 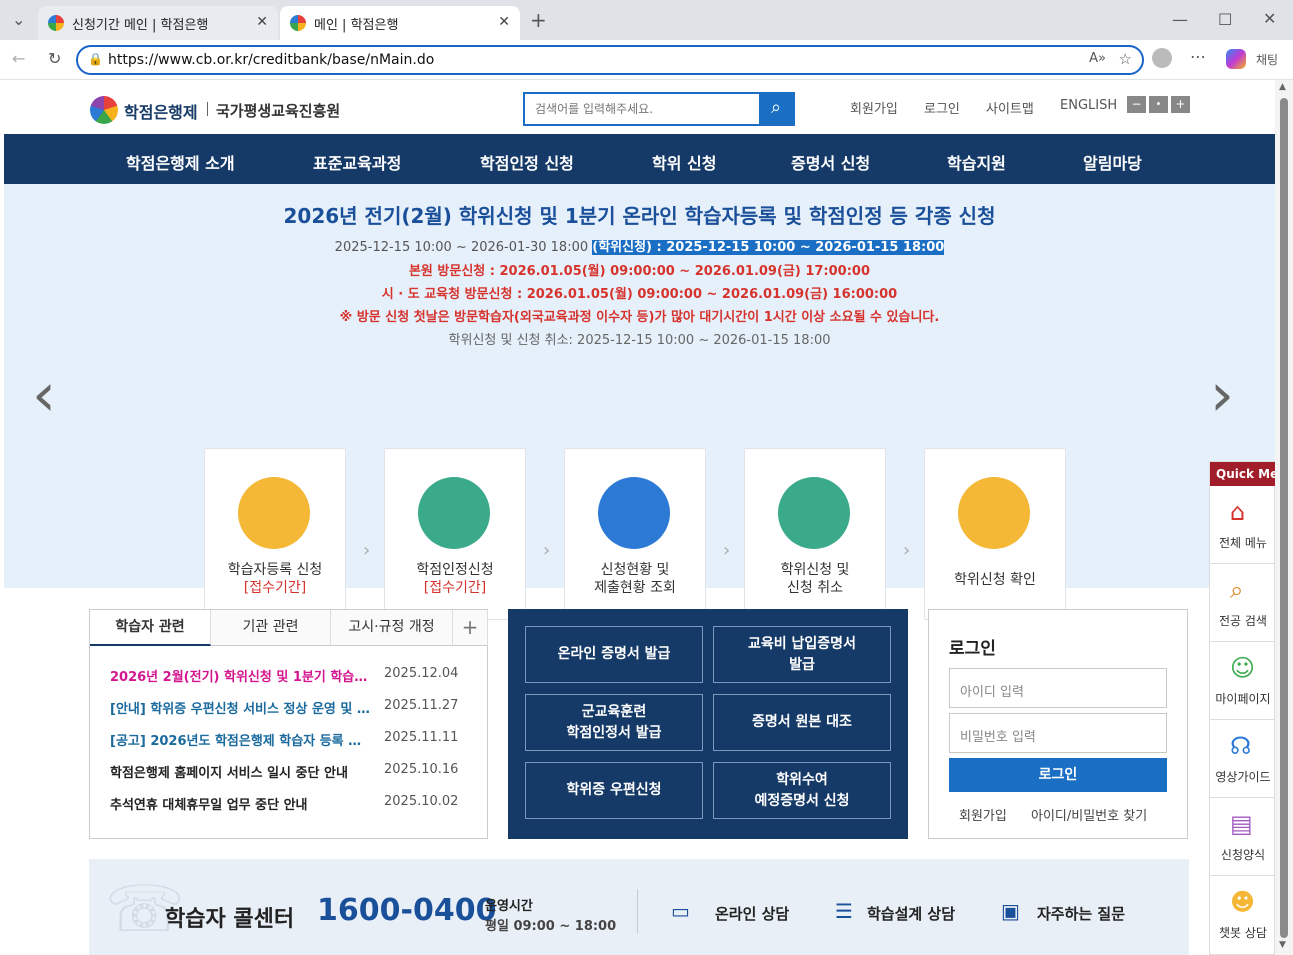 What do you see at coordinates (830, 162) in the screenshot?
I see `nav-certificate: 증명서 신청` at bounding box center [830, 162].